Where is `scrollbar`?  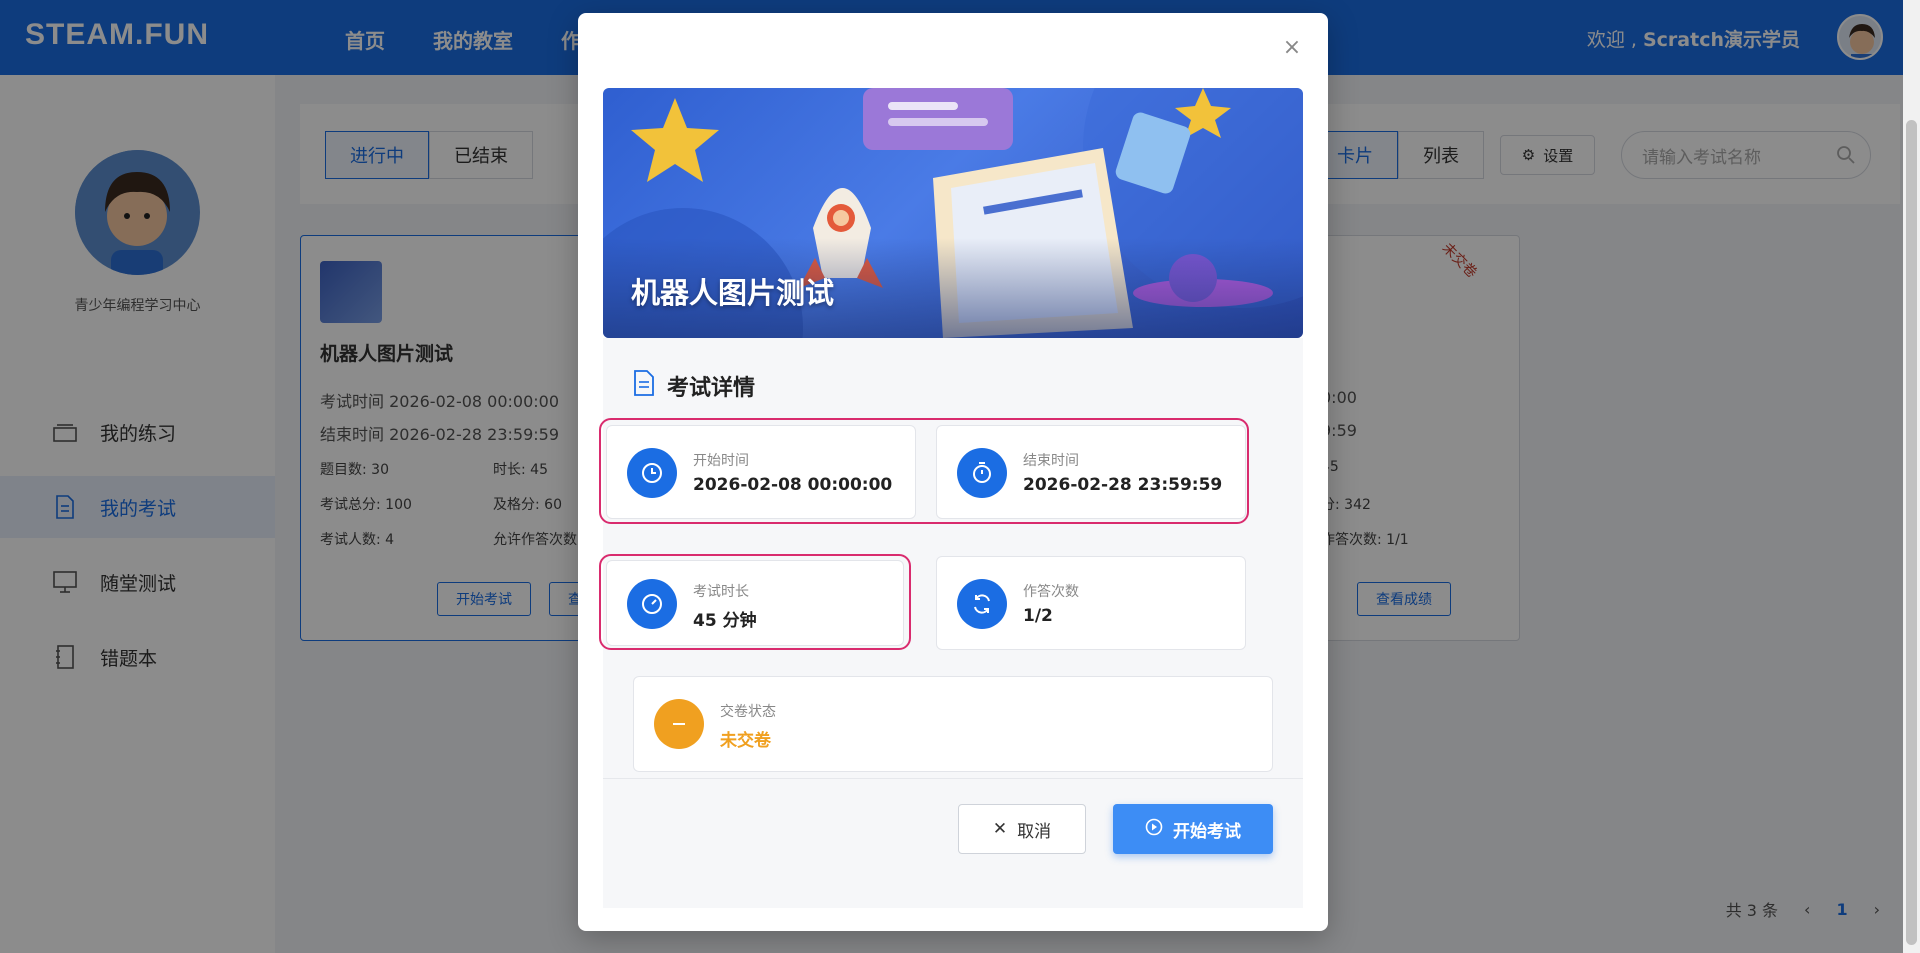 scrollbar is located at coordinates (1911, 476).